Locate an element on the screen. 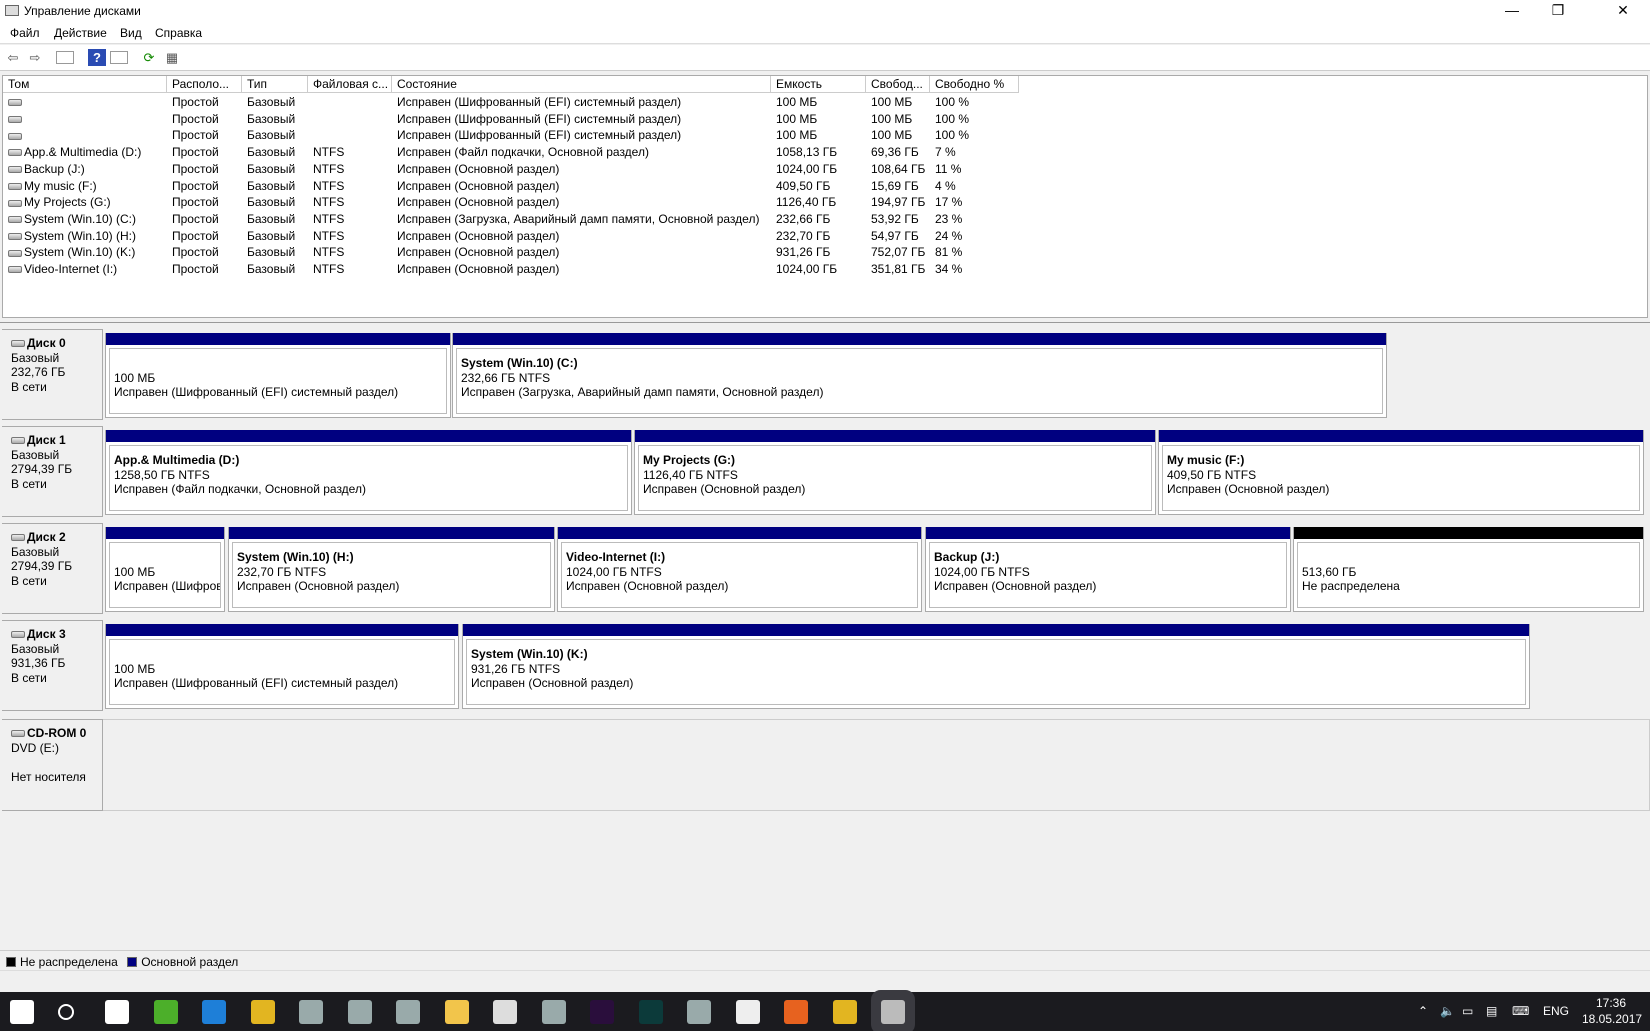 The width and height of the screenshot is (1650, 1031). edge-icon is located at coordinates (214, 1012).